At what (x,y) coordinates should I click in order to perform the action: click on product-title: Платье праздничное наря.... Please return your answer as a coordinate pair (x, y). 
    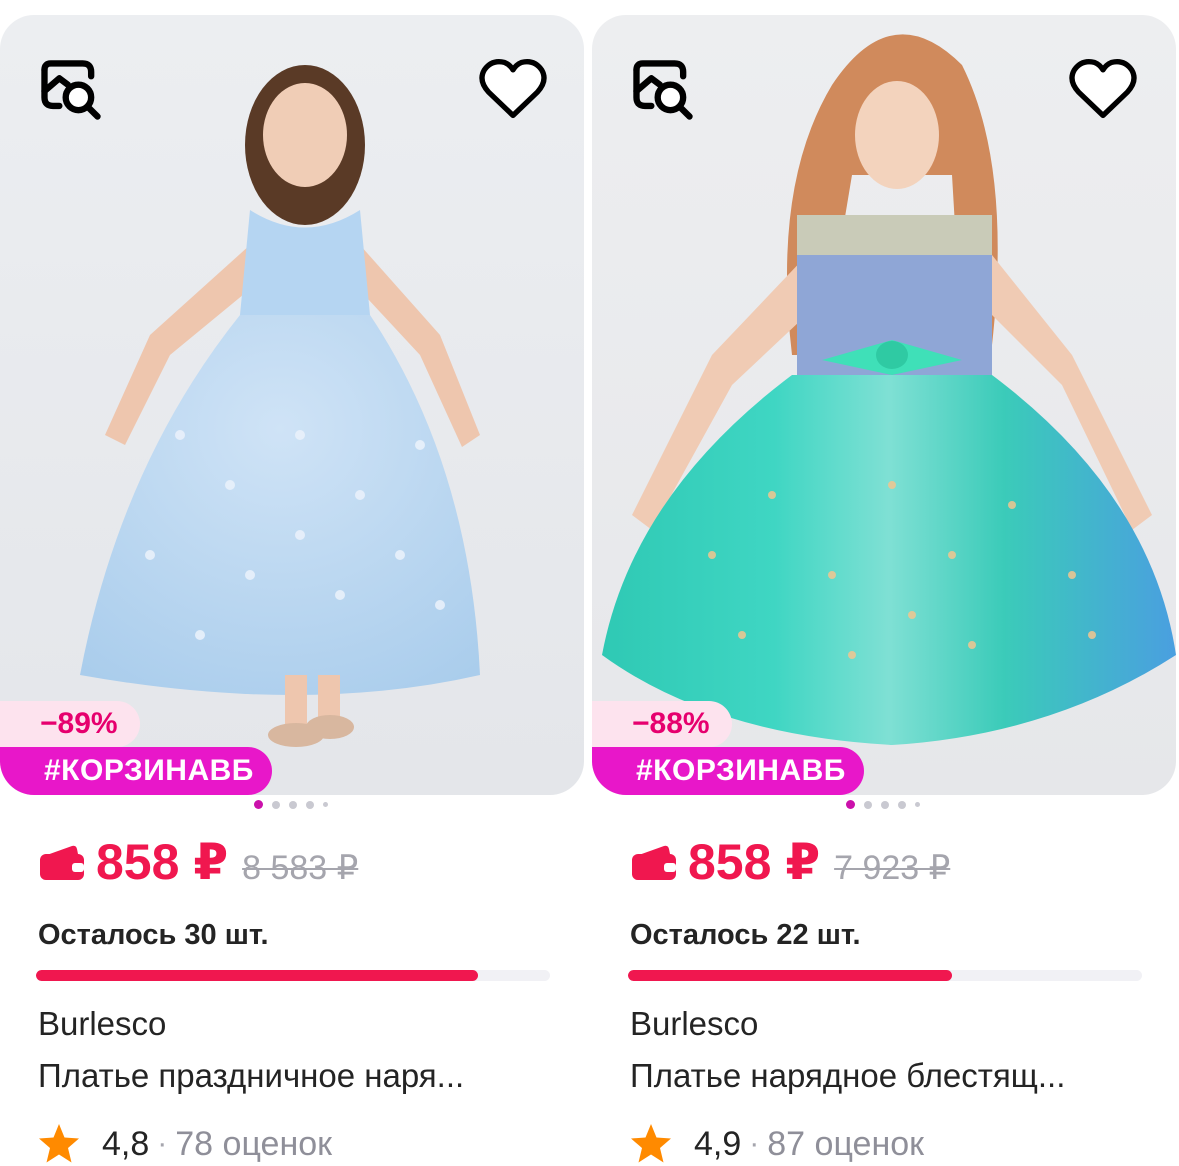
    Looking at the image, I should click on (298, 1076).